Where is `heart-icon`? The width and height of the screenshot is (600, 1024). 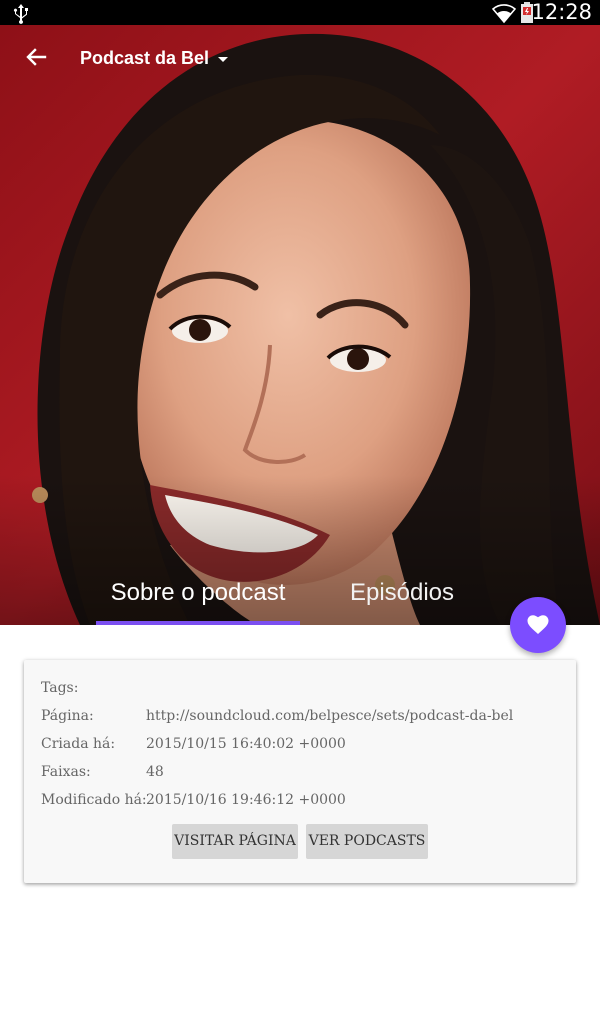
heart-icon is located at coordinates (538, 624).